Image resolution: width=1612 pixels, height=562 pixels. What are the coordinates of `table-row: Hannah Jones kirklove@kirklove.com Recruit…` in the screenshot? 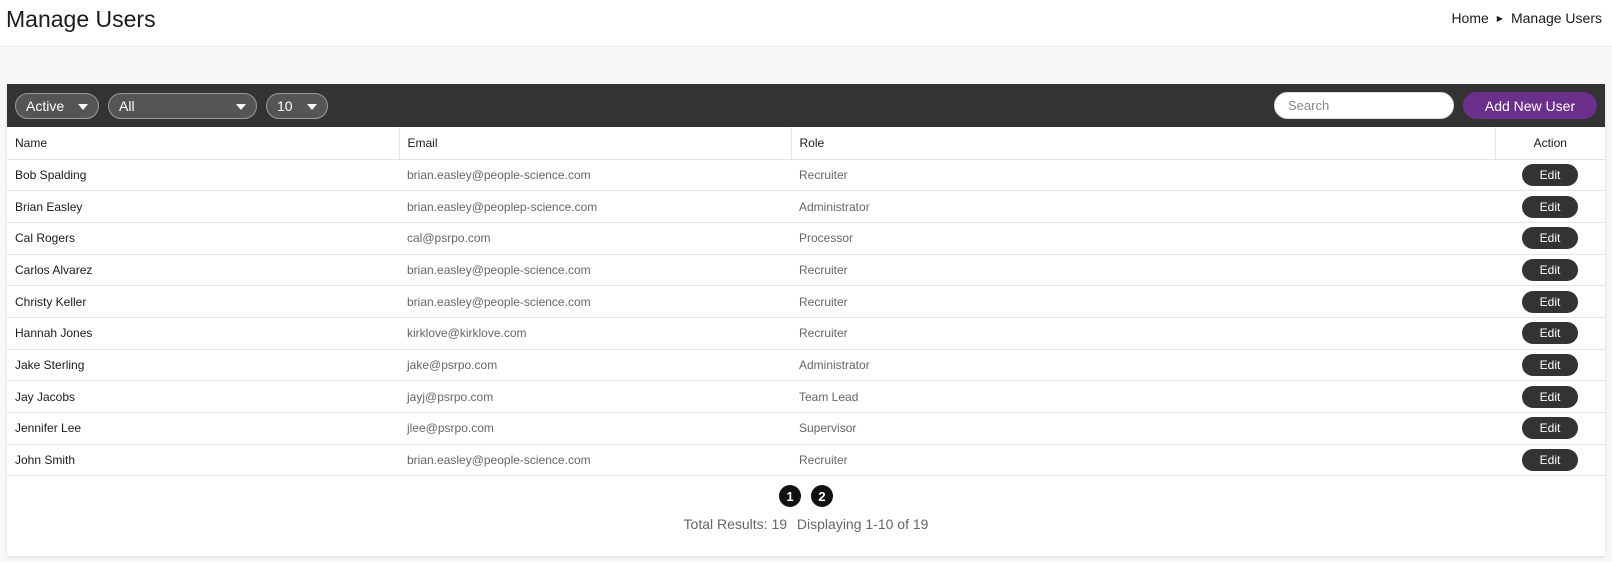 It's located at (806, 333).